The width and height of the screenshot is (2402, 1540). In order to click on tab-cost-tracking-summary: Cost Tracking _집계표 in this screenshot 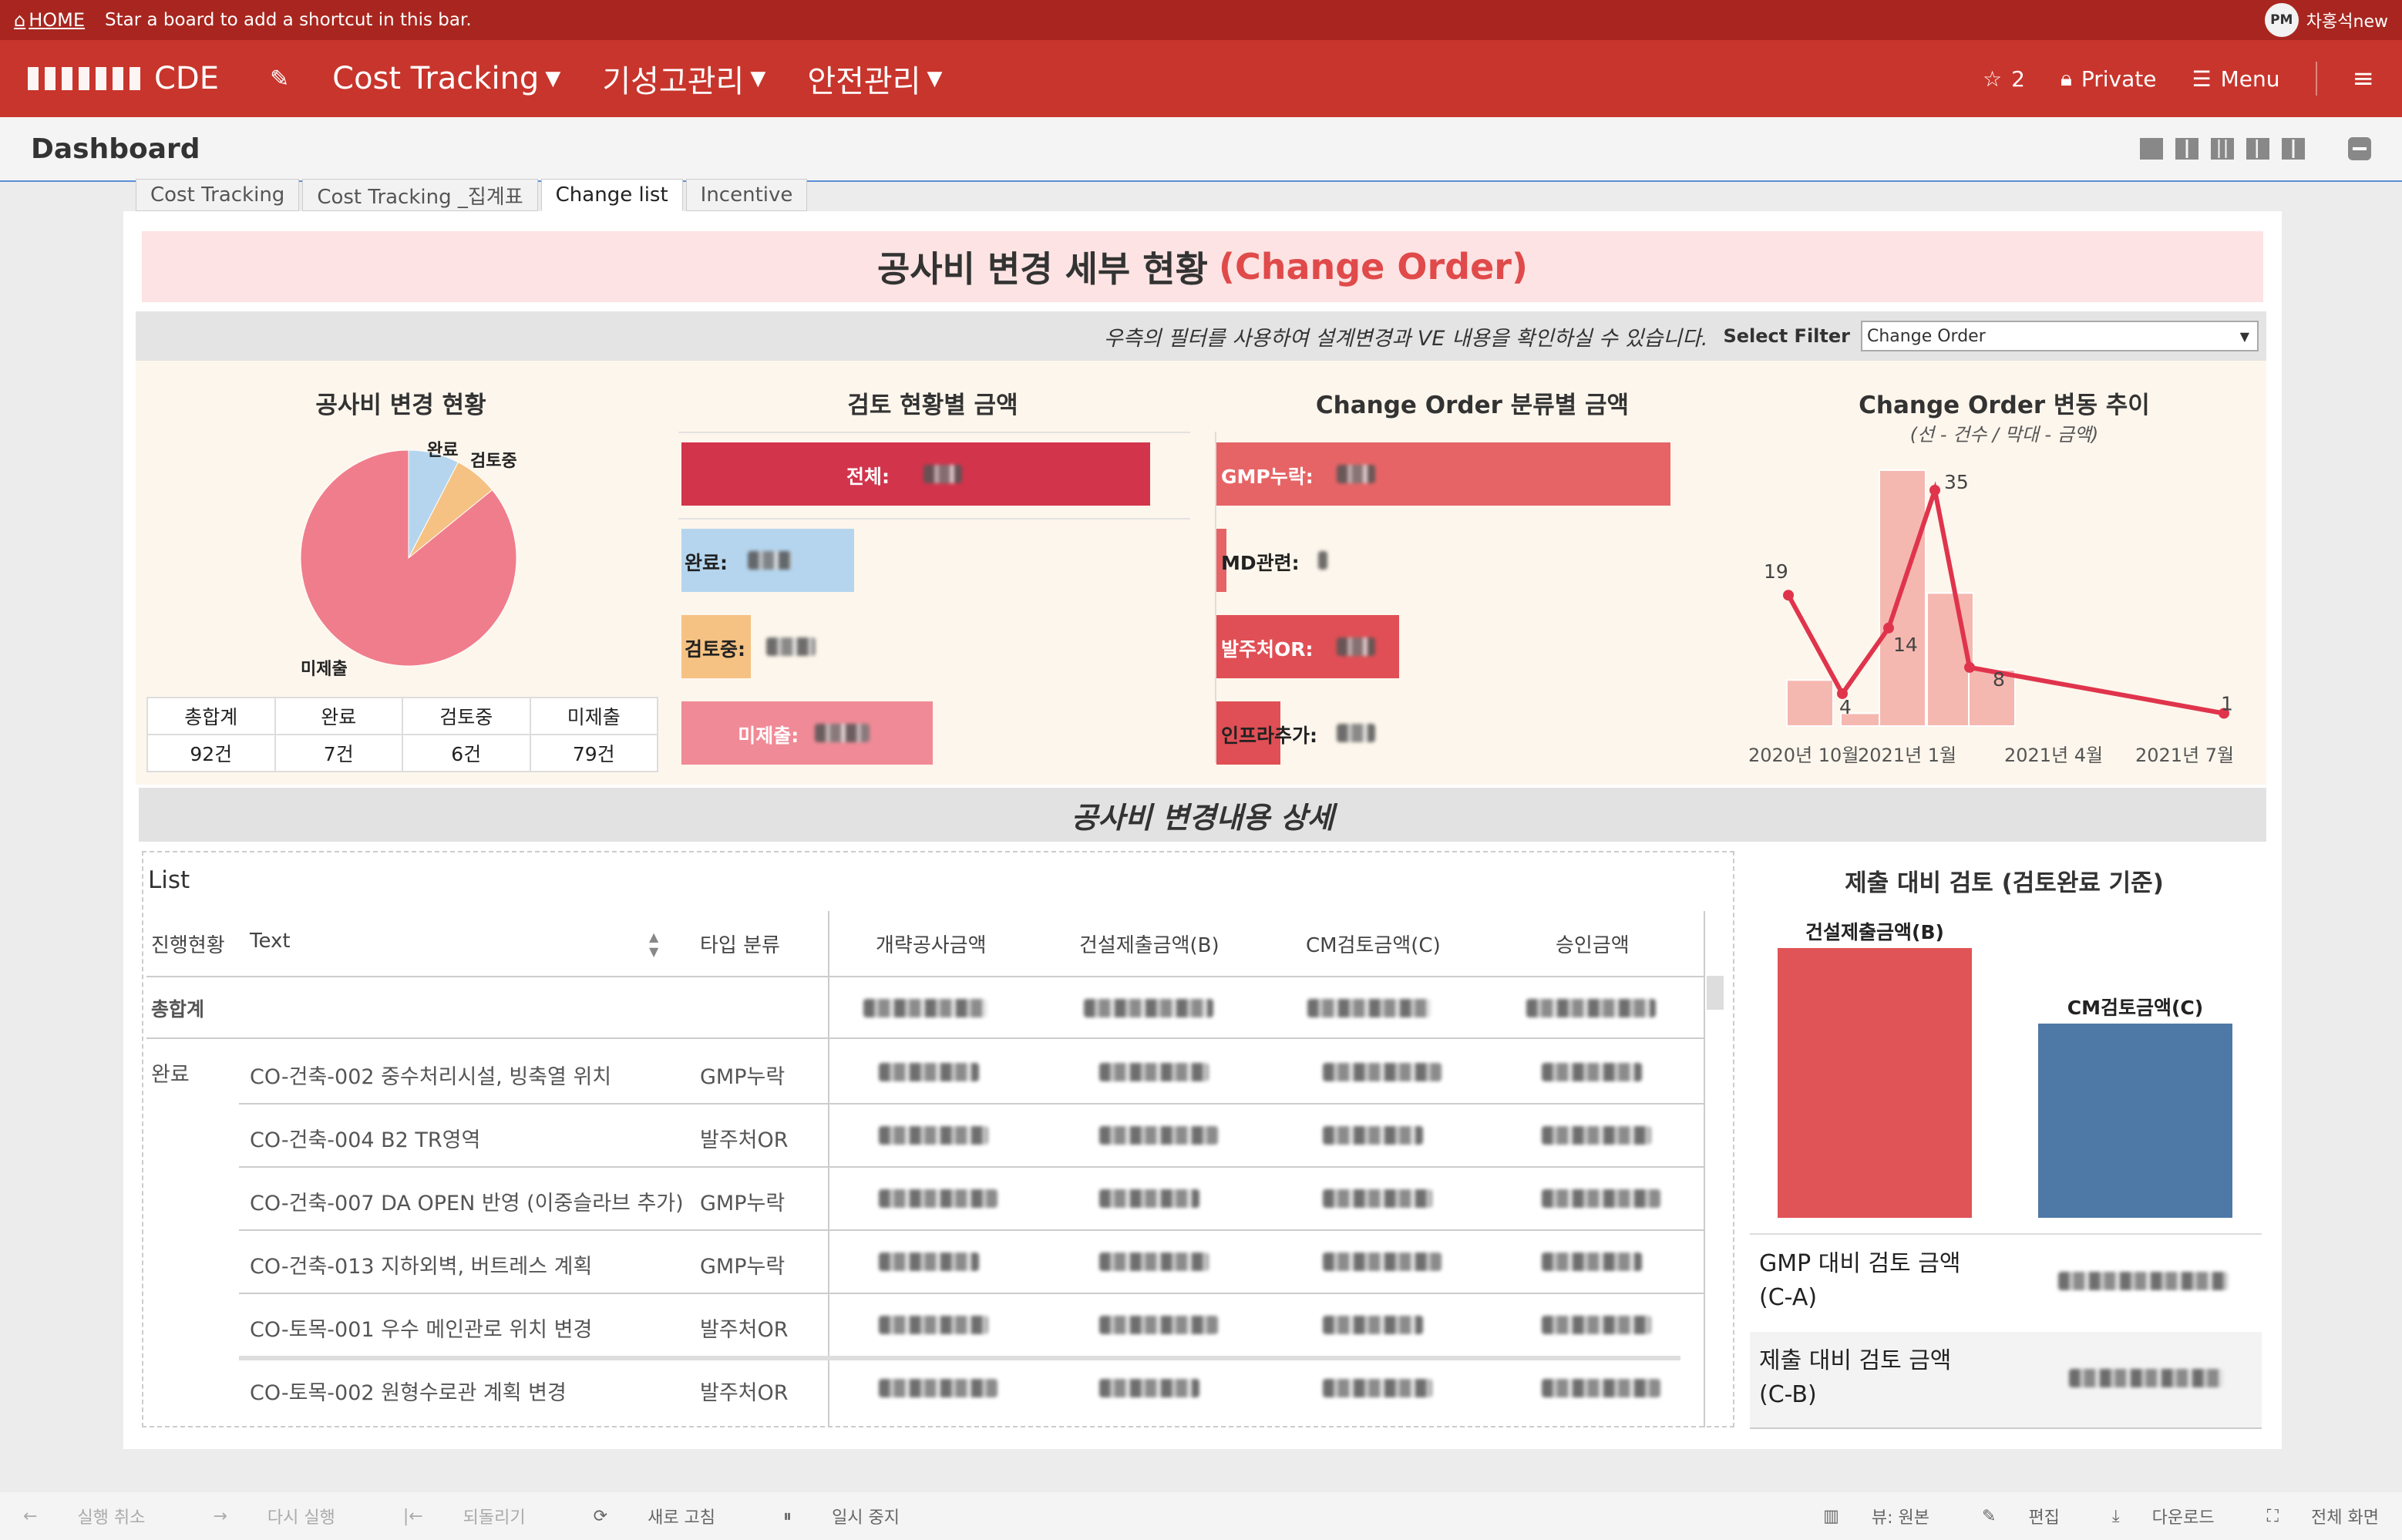, I will do `click(420, 195)`.